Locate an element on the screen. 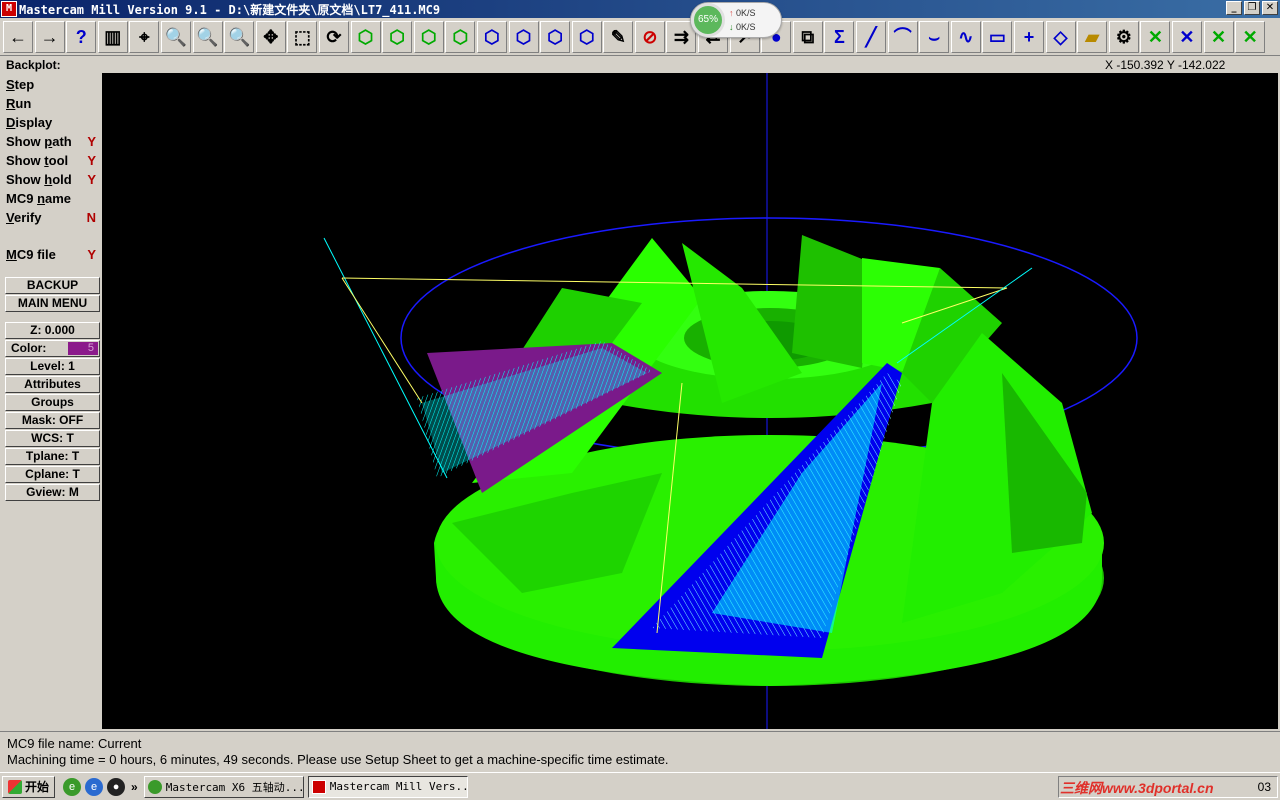  toolbar-rotate-button: ⟳ is located at coordinates (333, 36).